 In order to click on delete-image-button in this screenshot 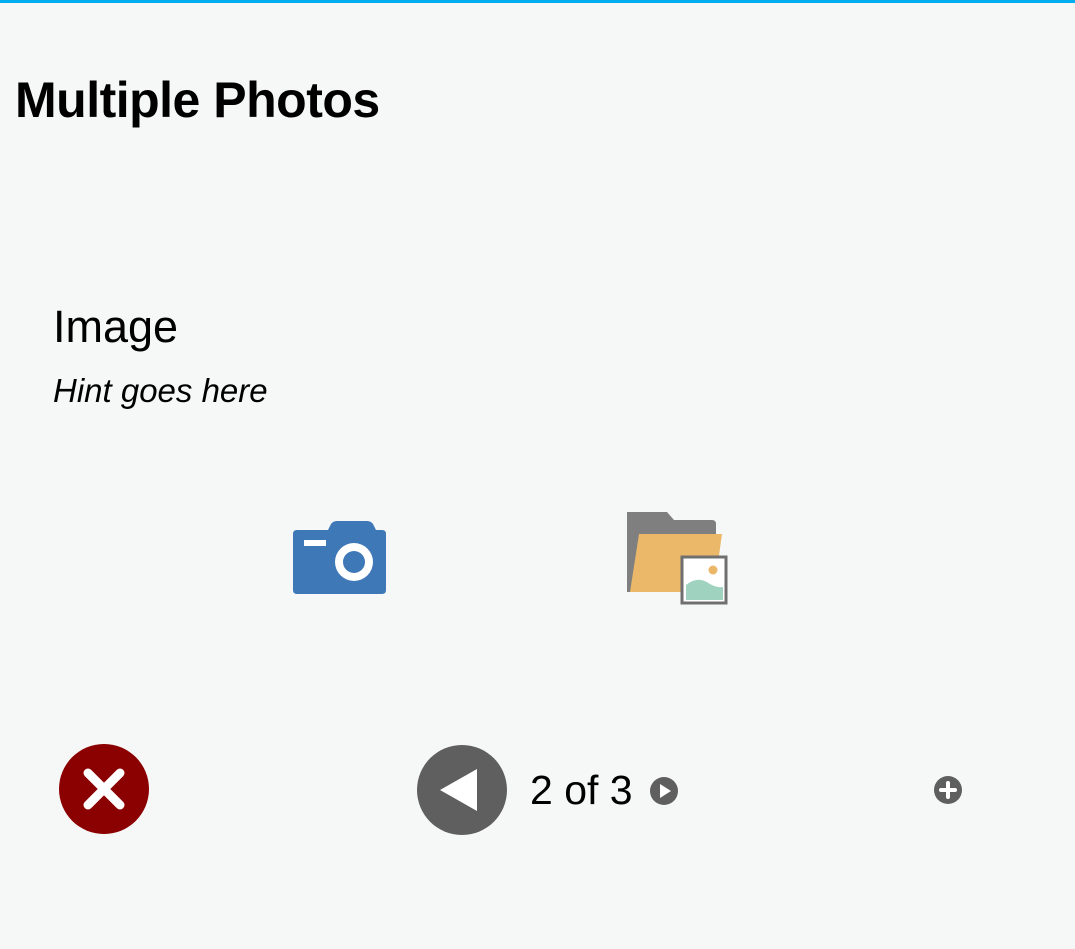, I will do `click(104, 789)`.